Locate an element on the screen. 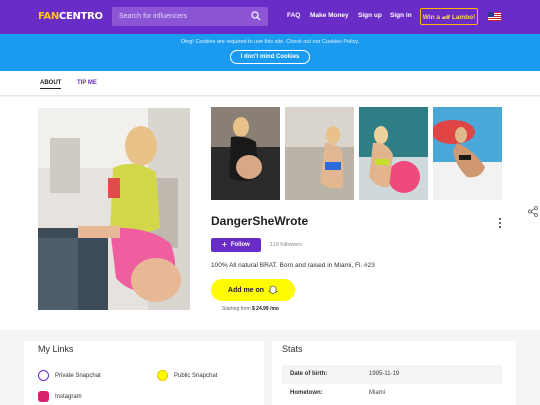 The image size is (540, 405). win-lambo-button: Win a 🏎 Lambo! is located at coordinates (449, 16).